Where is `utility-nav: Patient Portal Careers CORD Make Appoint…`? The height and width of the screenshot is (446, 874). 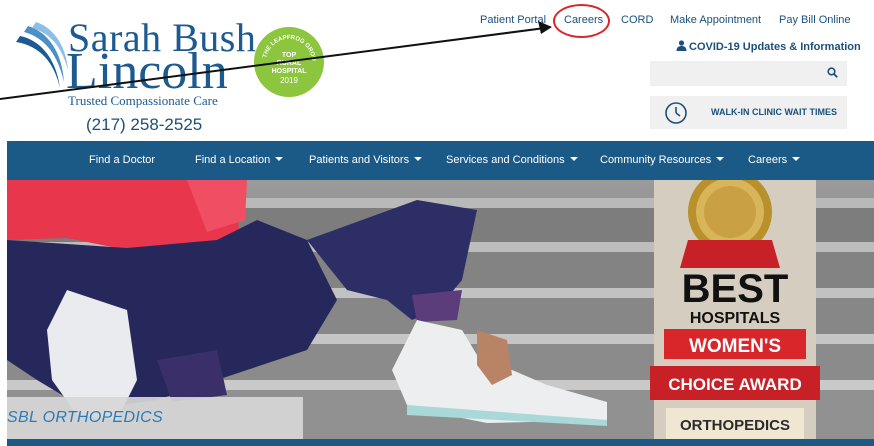 utility-nav: Patient Portal Careers CORD Make Appoint… is located at coordinates (437, 22).